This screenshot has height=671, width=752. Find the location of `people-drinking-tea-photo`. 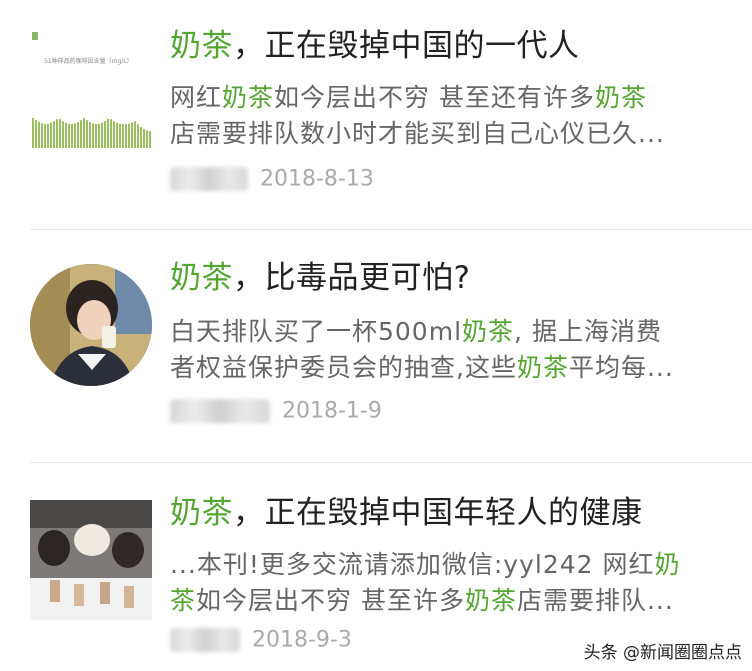

people-drinking-tea-photo is located at coordinates (91, 560).